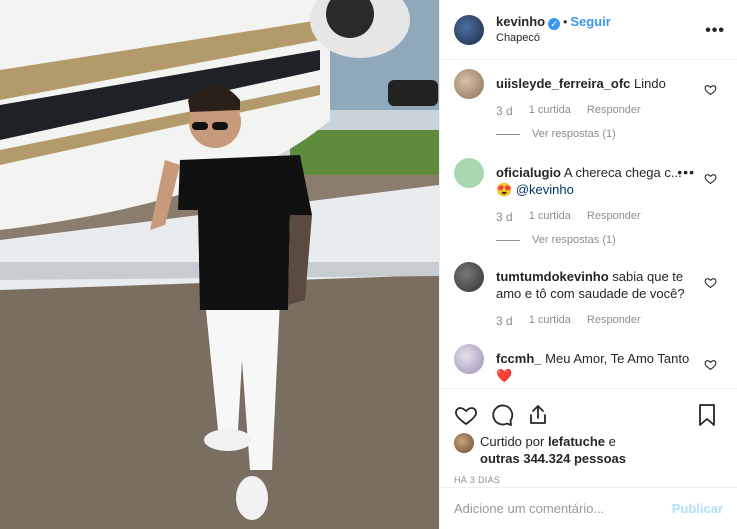  I want to click on comment-text: fccmh_ Meu Amor, Te Amo Tanto ❤️, so click(609, 364).